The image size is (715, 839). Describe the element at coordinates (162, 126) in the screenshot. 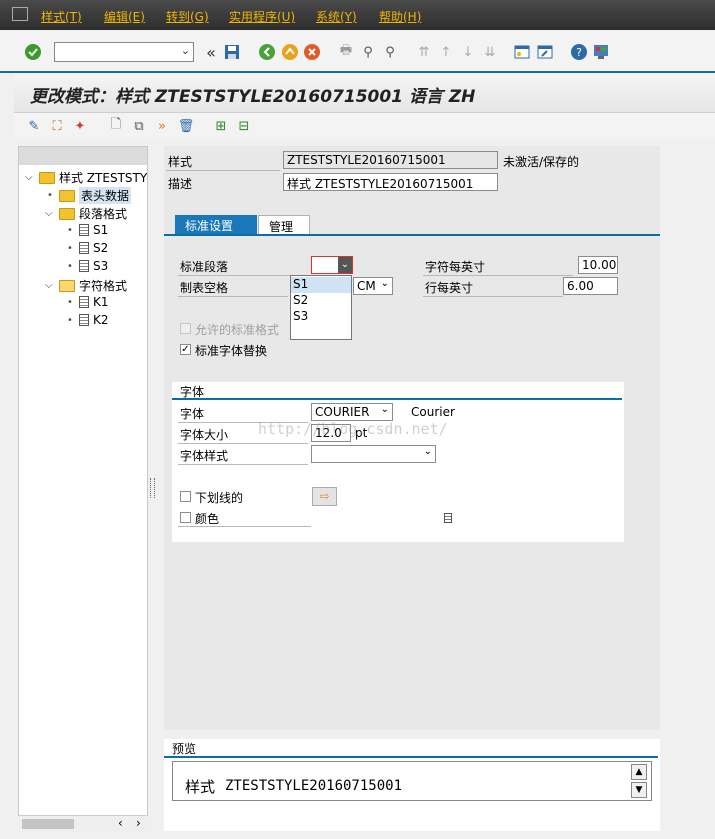

I see `rename-icon: »` at that location.